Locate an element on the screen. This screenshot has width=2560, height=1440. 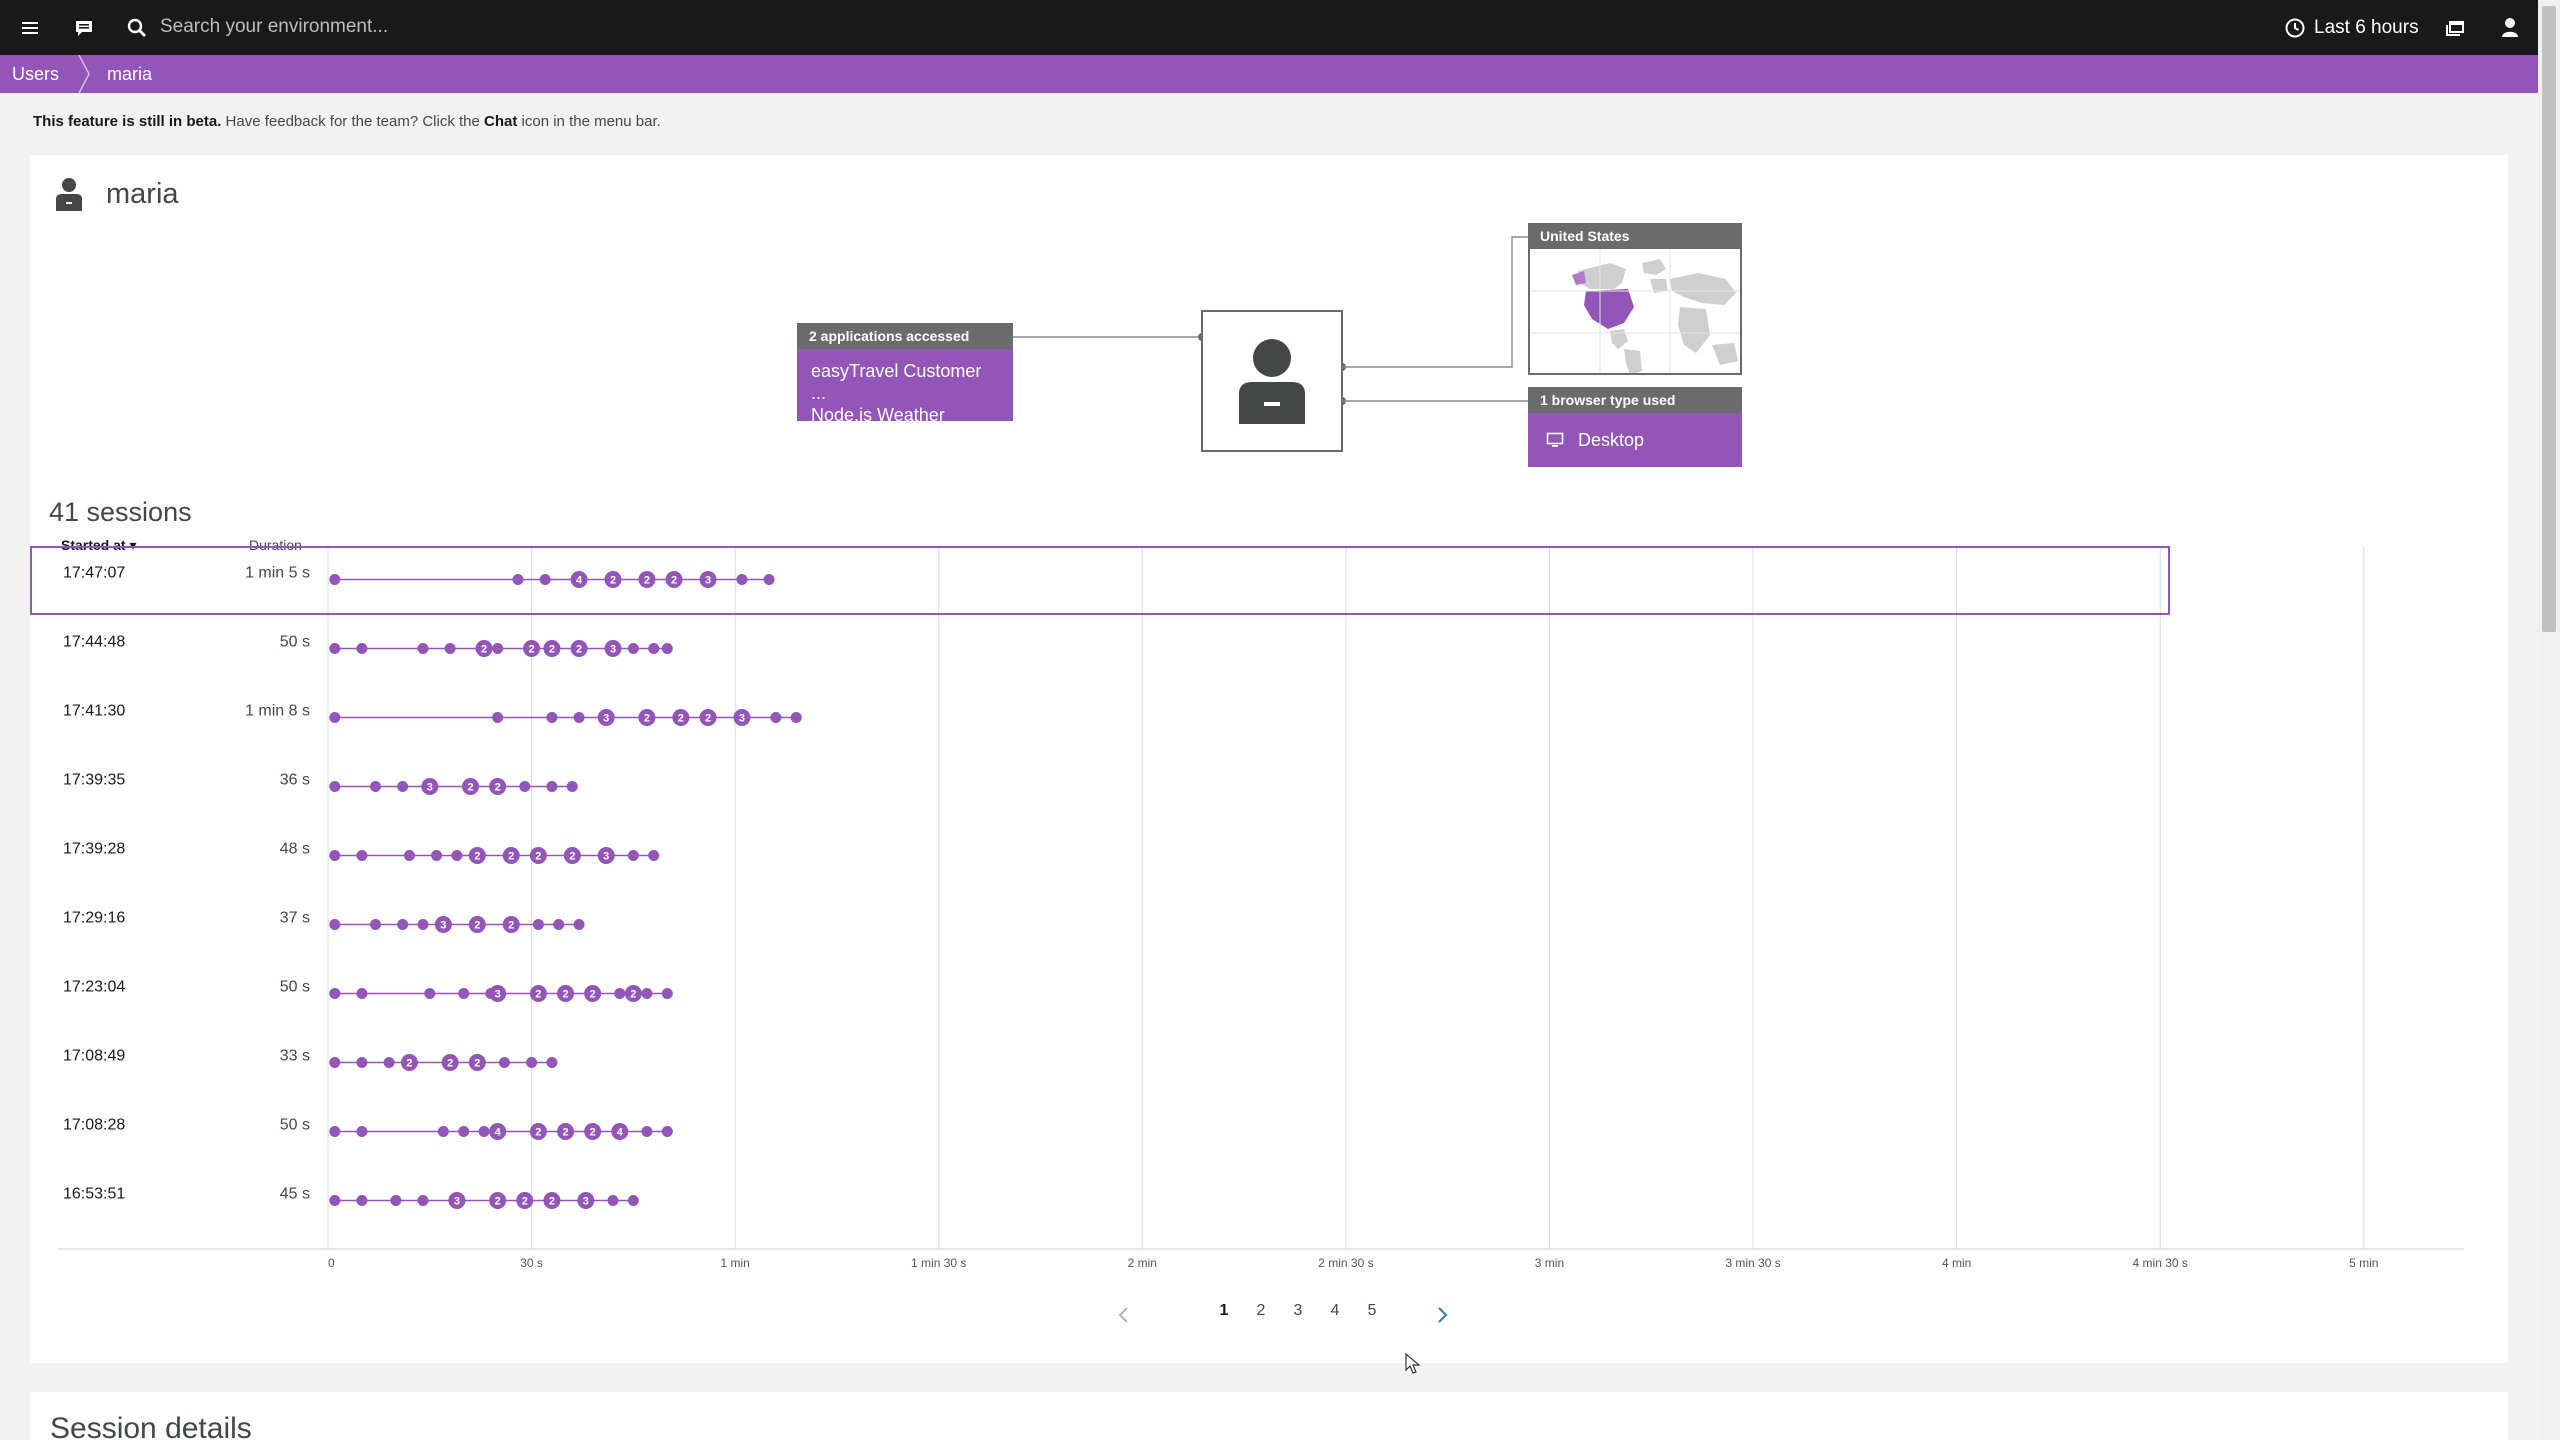
axis-tick-label: 1 min is located at coordinates (734, 1263).